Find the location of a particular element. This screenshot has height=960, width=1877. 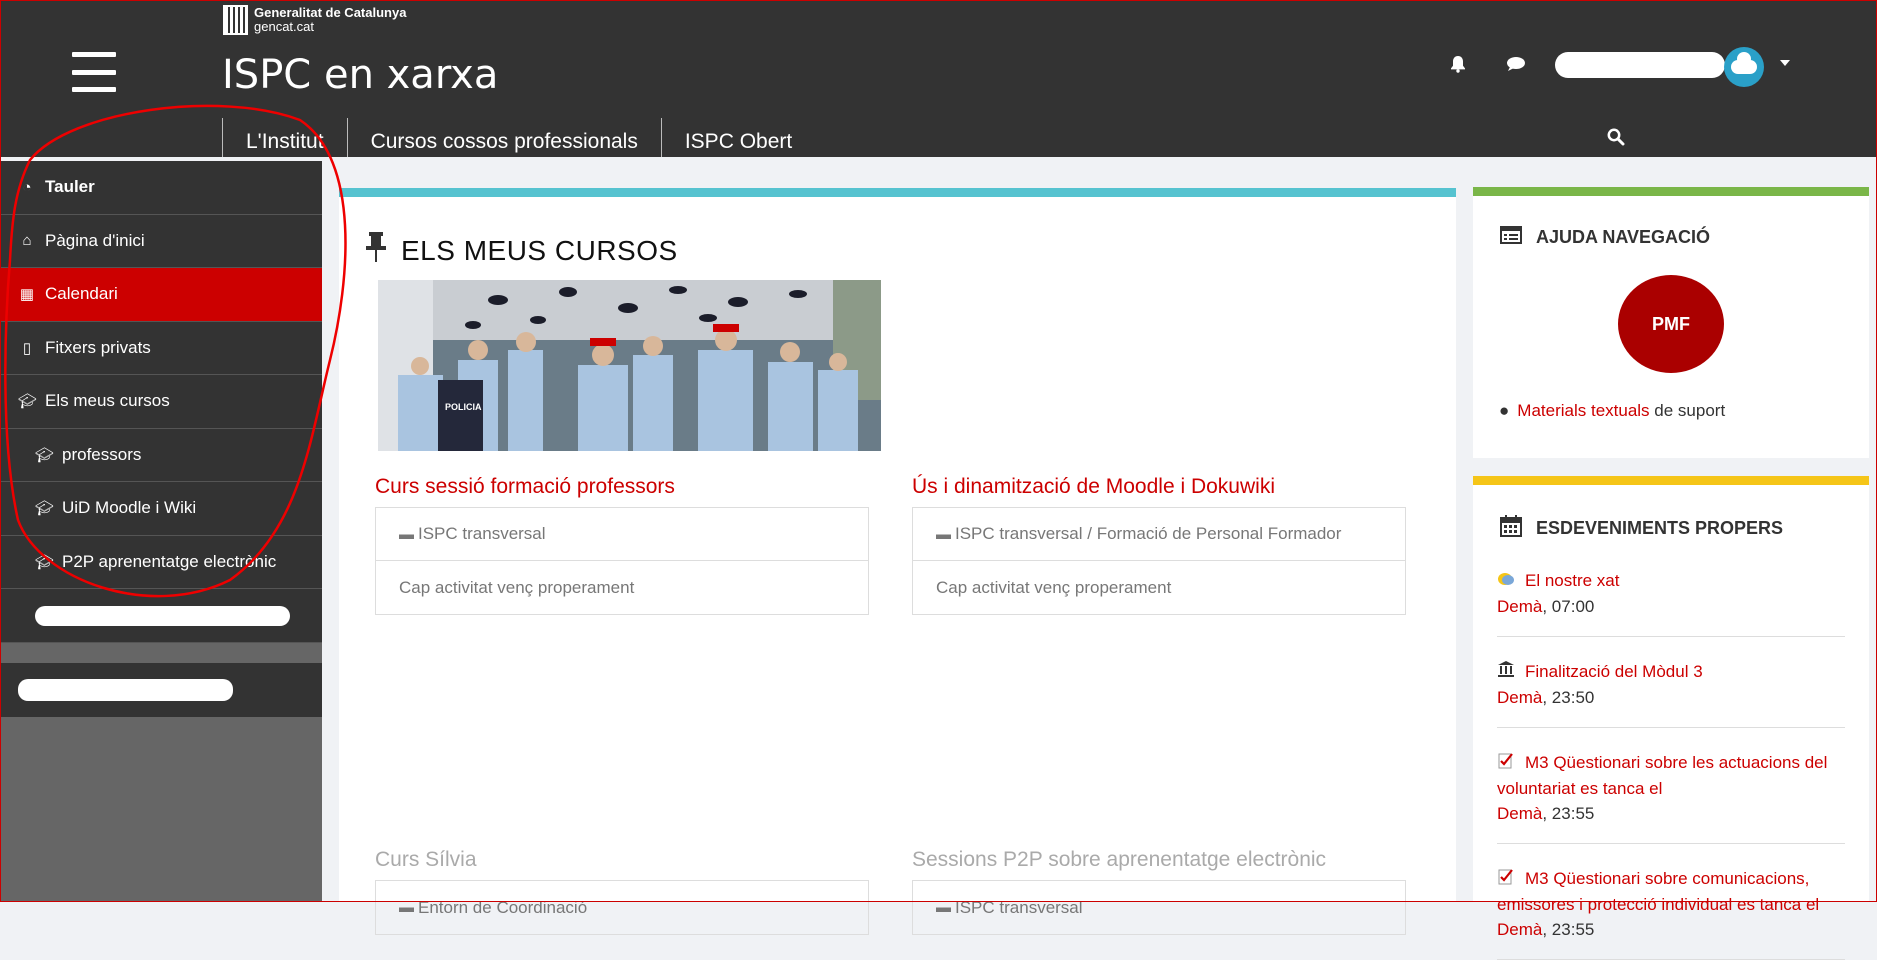

event-link: Finalització del Mòdul 3 is located at coordinates (1671, 672).